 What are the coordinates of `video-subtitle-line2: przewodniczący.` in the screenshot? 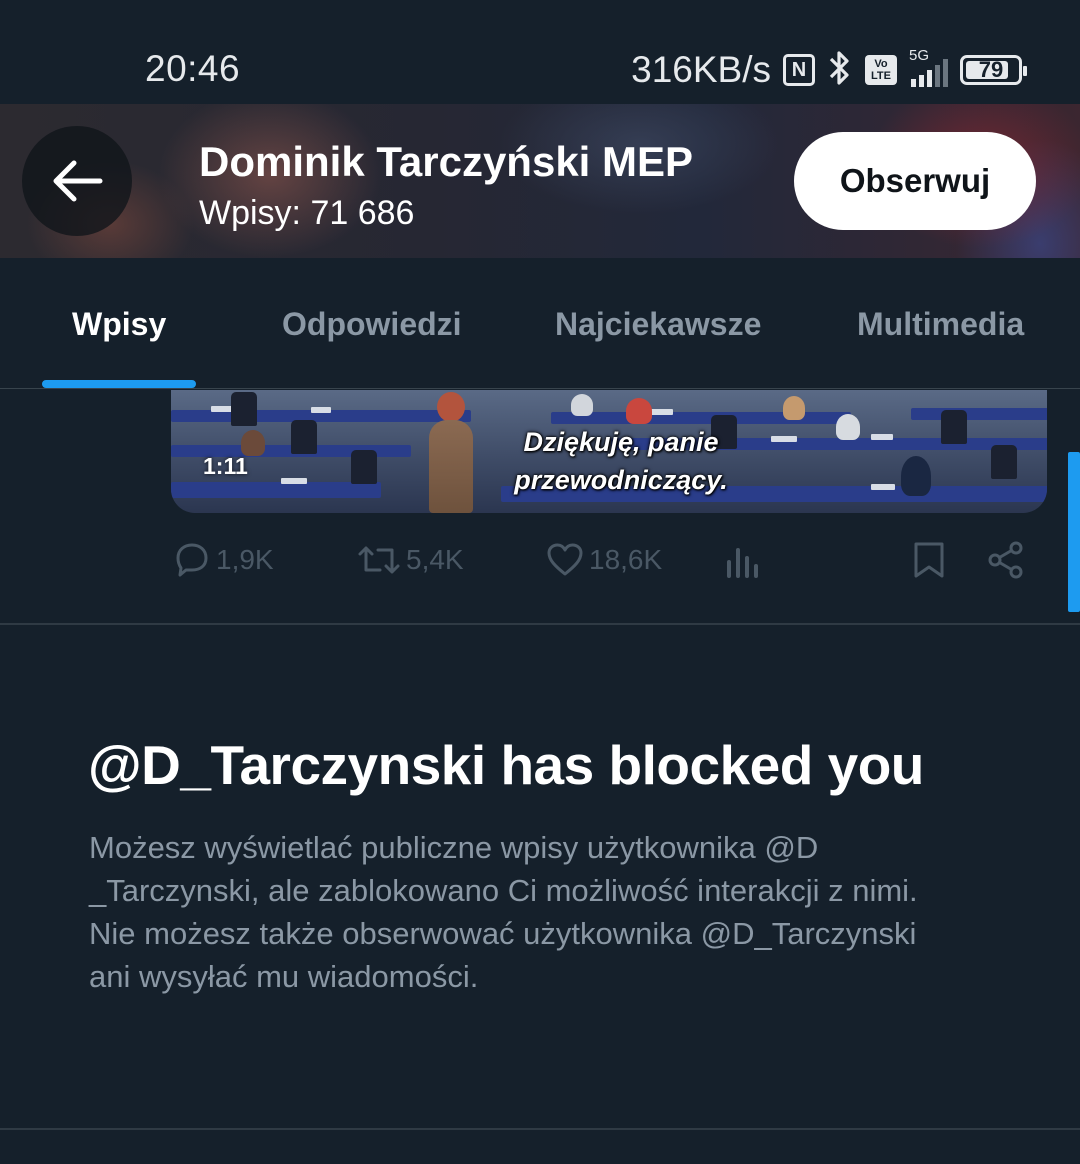 It's located at (621, 480).